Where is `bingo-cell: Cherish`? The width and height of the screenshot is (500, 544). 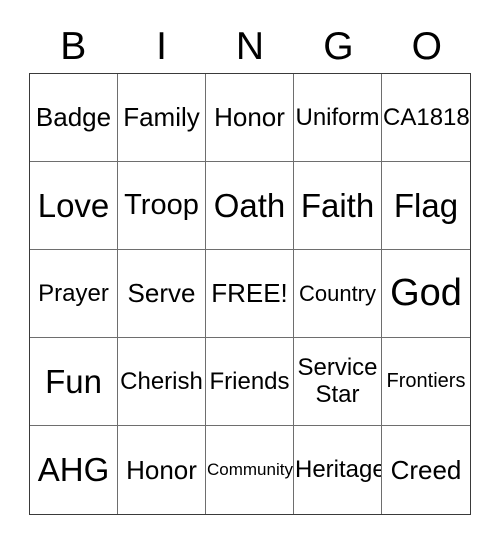
bingo-cell: Cherish is located at coordinates (162, 382).